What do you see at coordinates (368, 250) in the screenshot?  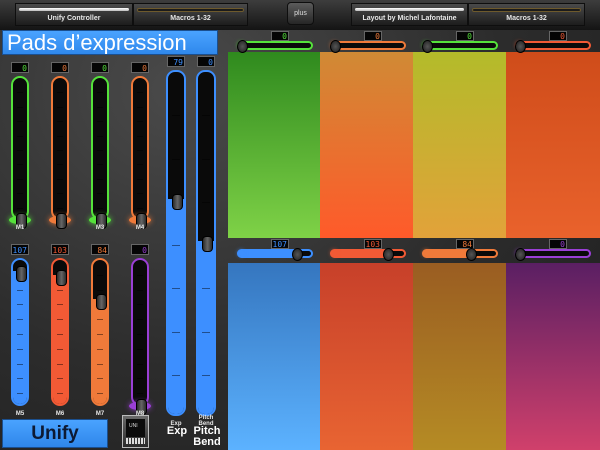 I see `pad-fader: 103` at bounding box center [368, 250].